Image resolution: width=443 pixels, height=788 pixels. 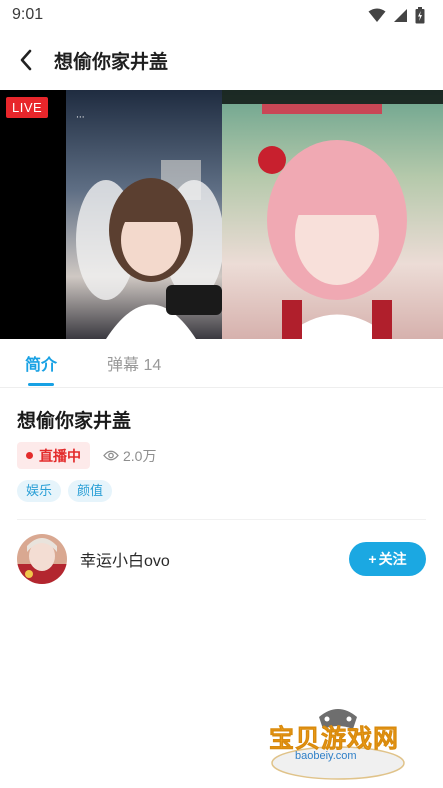 I want to click on avatar-image, so click(x=42, y=559).